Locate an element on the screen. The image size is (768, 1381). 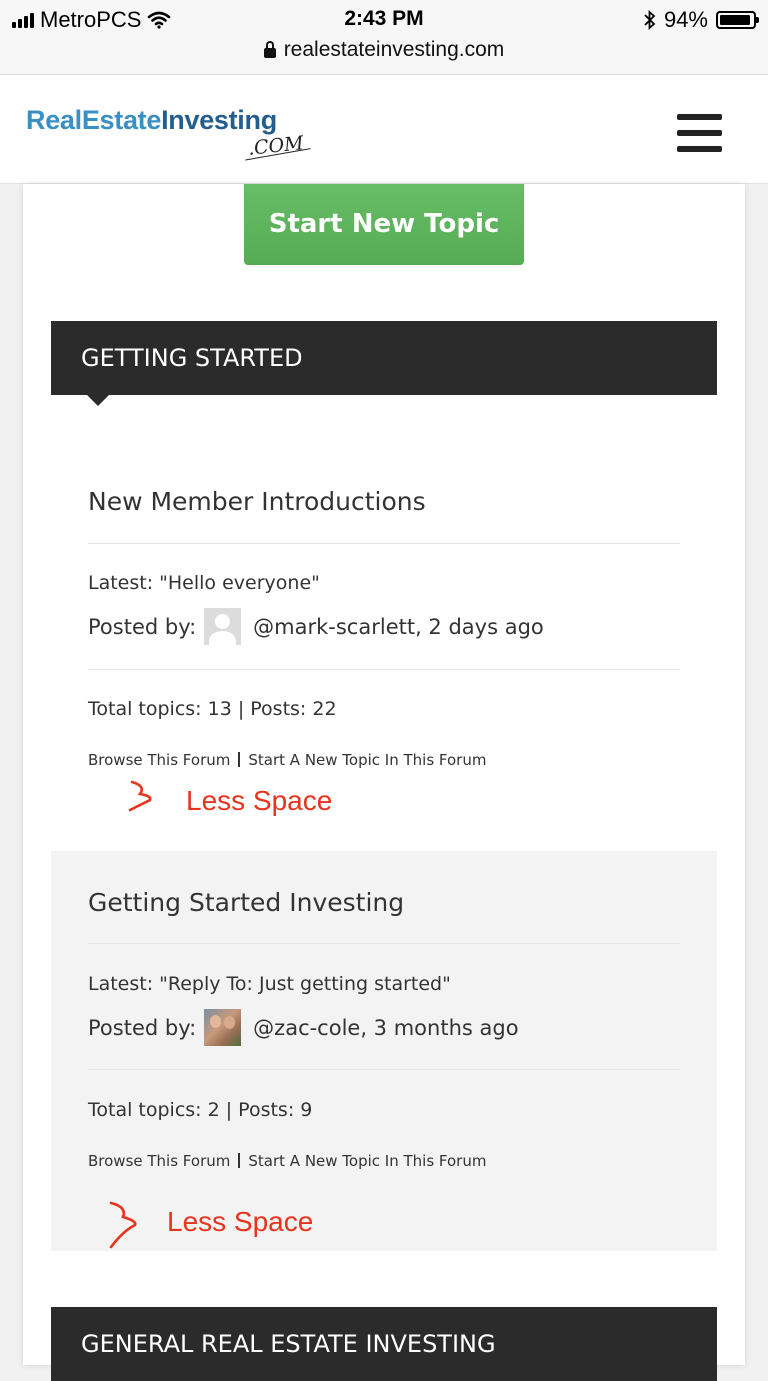
section-header-general-real-estate-investing: GENERAL REAL ESTATE INVESTING is located at coordinates (384, 1344).